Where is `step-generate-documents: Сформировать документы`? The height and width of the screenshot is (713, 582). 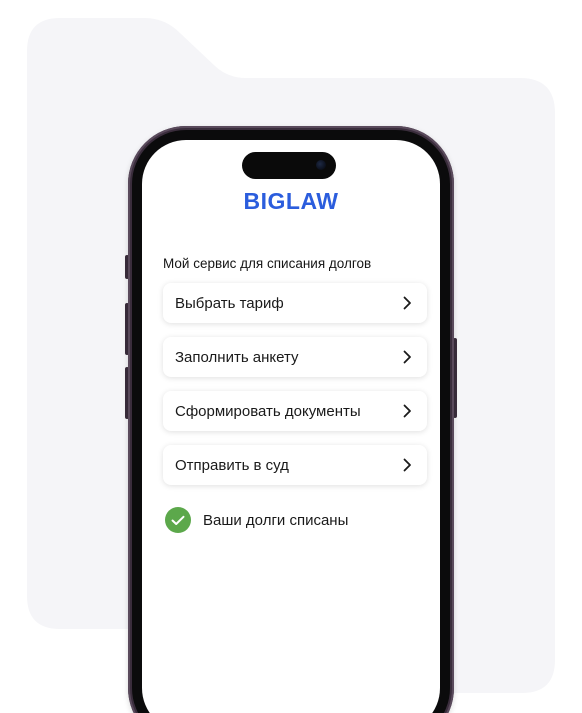
step-generate-documents: Сформировать документы is located at coordinates (295, 411).